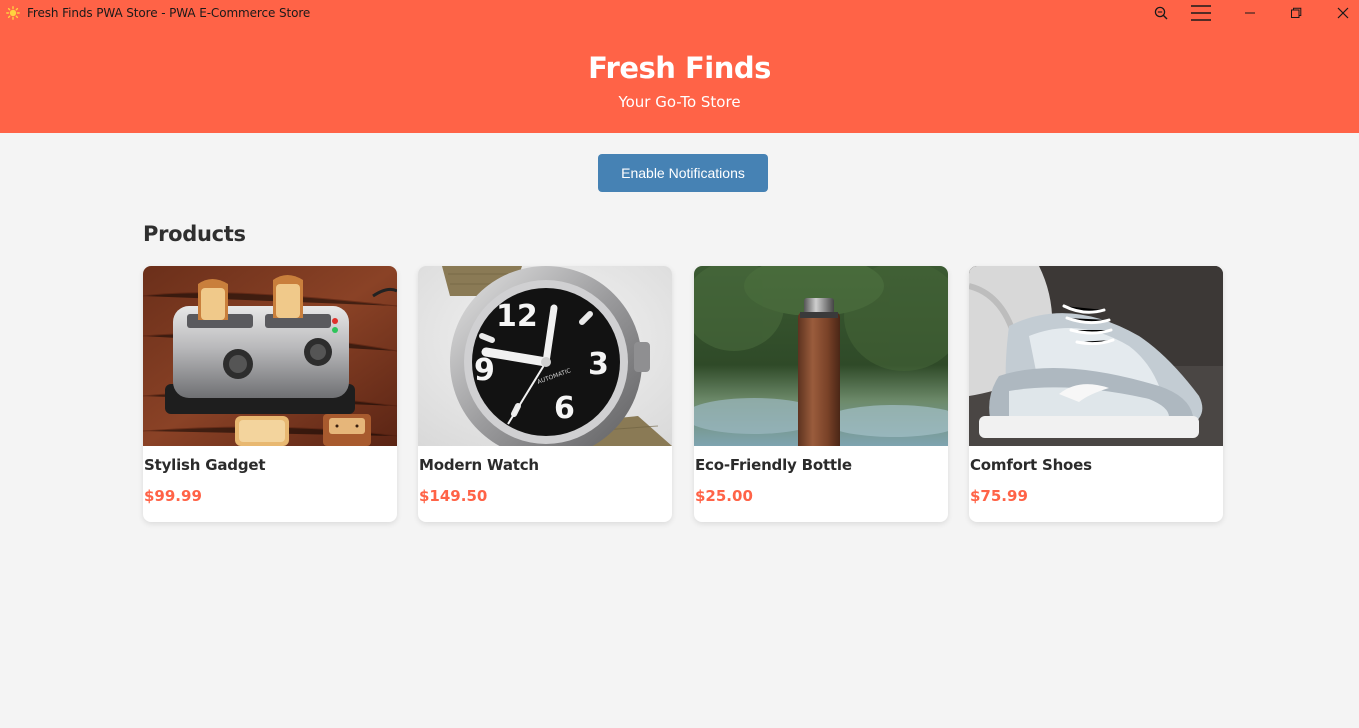 The height and width of the screenshot is (728, 1359). Describe the element at coordinates (13, 13) in the screenshot. I see `sun-icon` at that location.